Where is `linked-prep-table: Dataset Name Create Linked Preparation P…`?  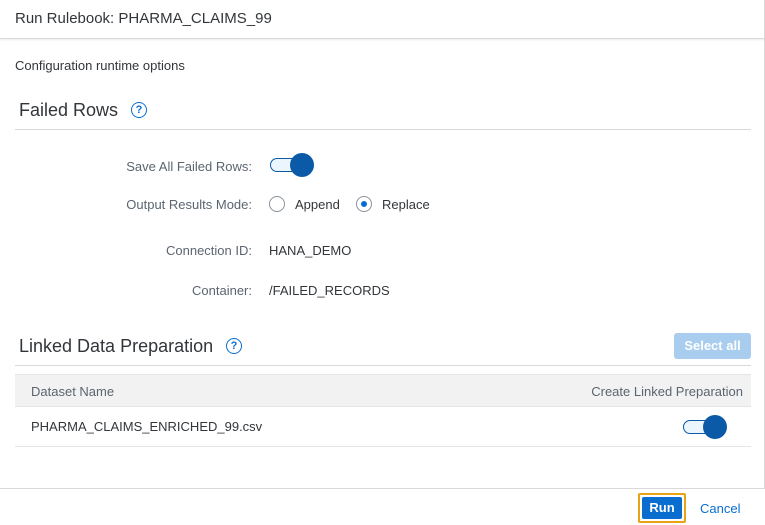 linked-prep-table: Dataset Name Create Linked Preparation P… is located at coordinates (383, 410).